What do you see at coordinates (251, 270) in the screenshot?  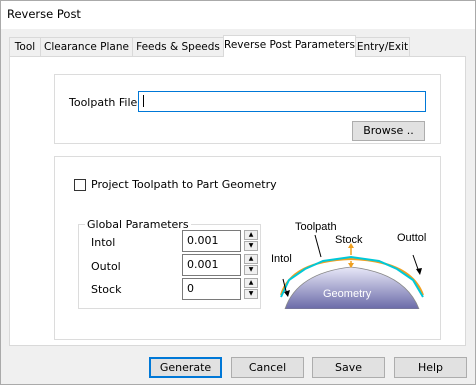 I see `outol-down-icon: ▼` at bounding box center [251, 270].